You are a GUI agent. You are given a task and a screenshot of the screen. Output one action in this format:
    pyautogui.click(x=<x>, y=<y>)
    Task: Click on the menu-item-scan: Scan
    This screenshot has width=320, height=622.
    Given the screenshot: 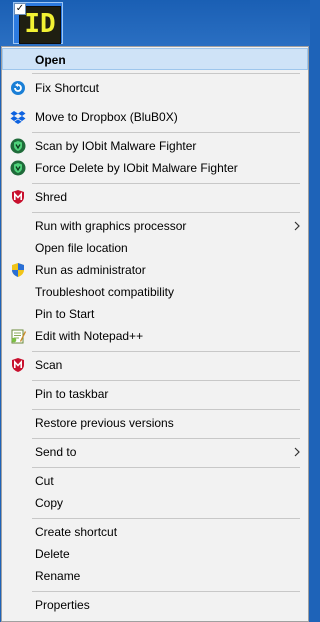 What is the action you would take?
    pyautogui.click(x=155, y=365)
    